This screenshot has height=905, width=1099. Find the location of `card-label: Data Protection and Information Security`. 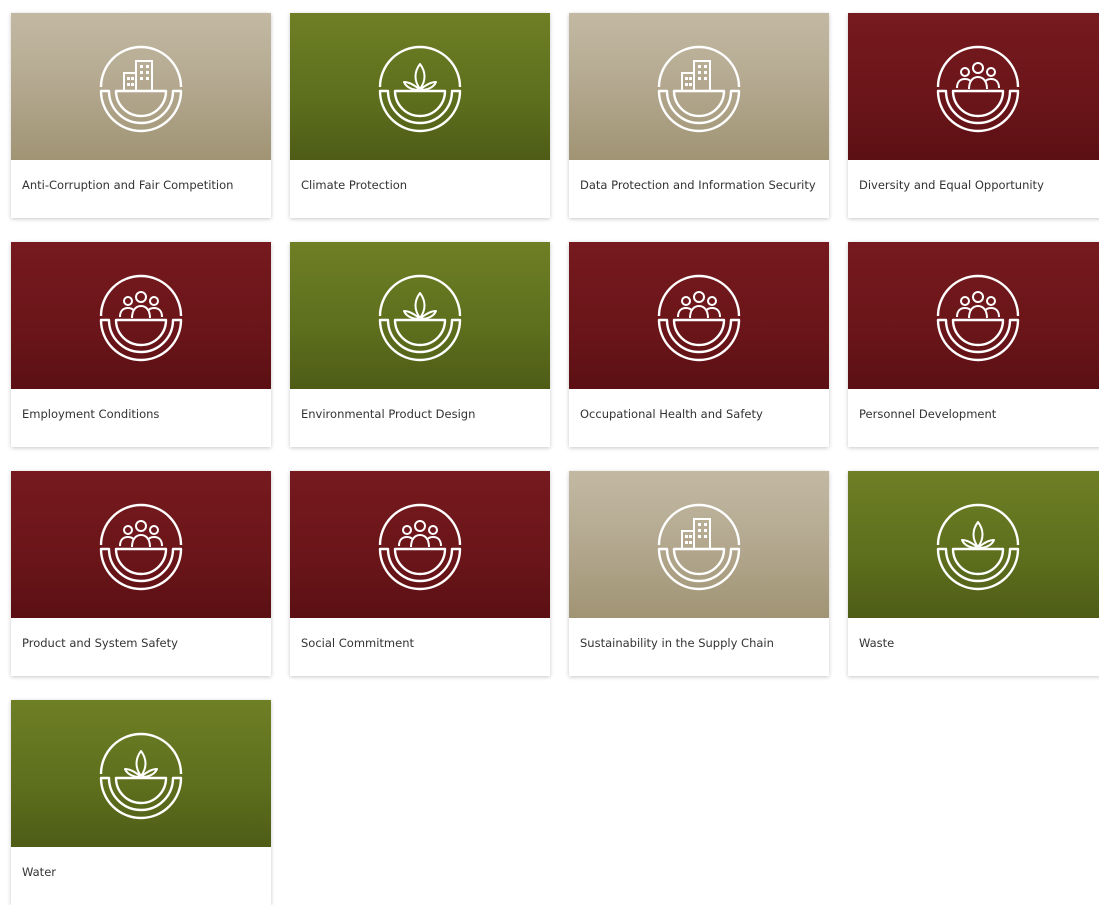

card-label: Data Protection and Information Security is located at coordinates (698, 185).